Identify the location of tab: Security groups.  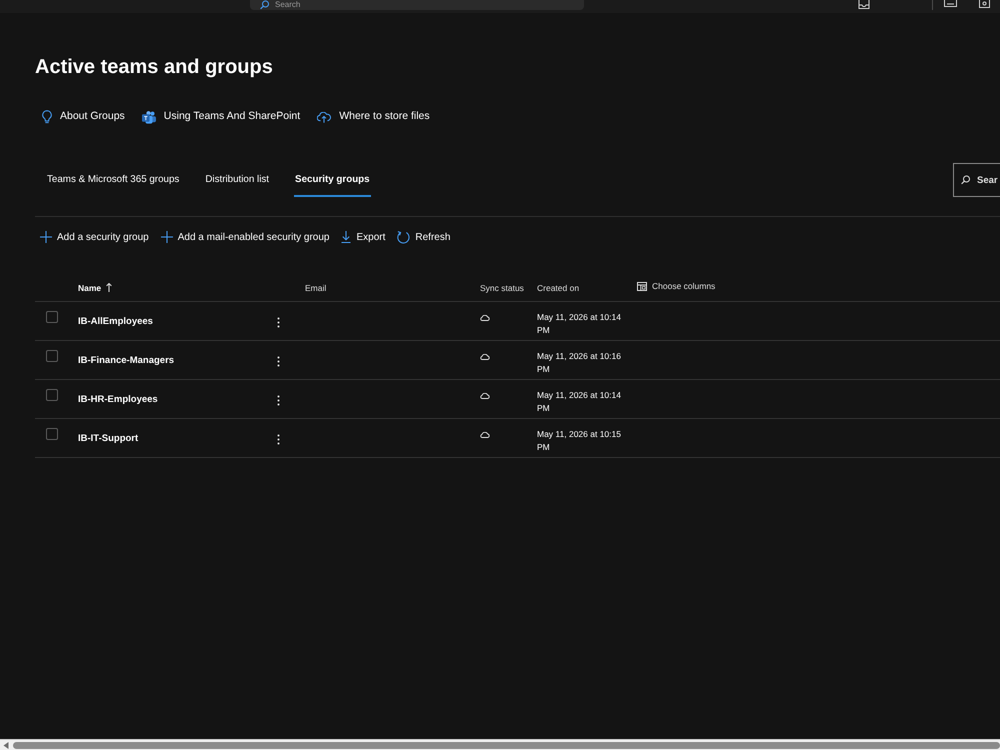
(332, 180).